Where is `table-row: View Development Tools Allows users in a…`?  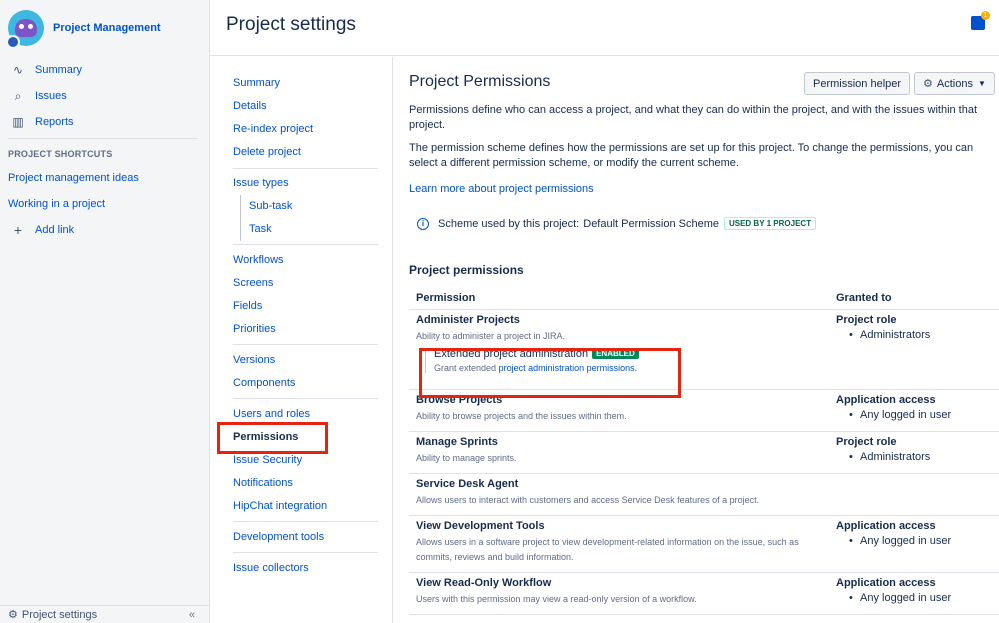
table-row: View Development Tools Allows users in a… is located at coordinates (704, 544).